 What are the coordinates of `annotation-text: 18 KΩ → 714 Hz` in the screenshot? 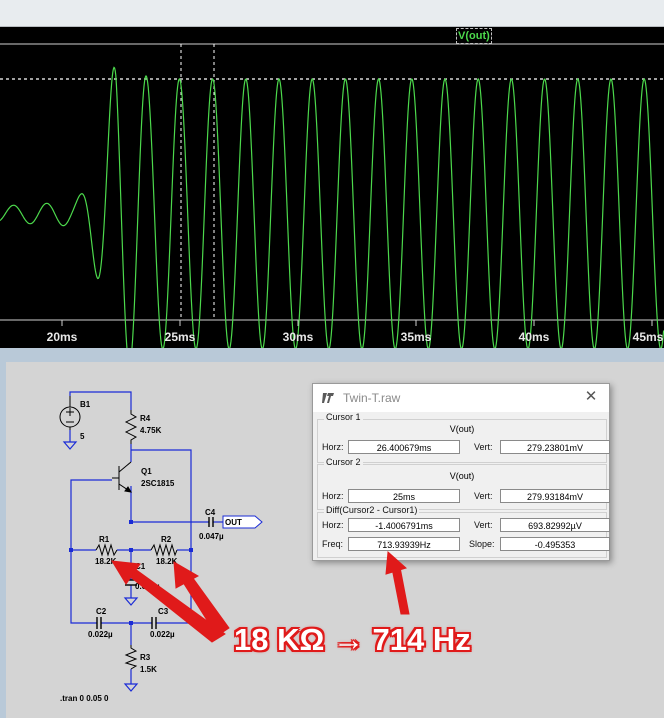 It's located at (352, 639).